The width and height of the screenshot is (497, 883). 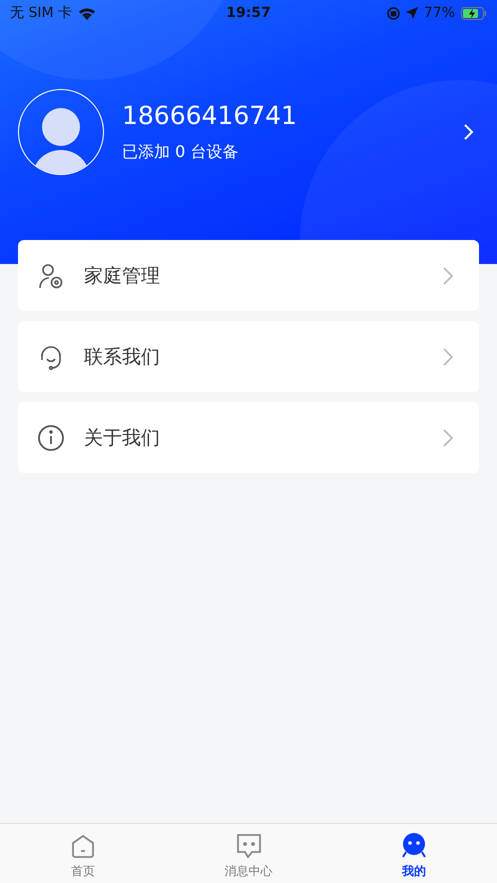 What do you see at coordinates (412, 13) in the screenshot?
I see `location-arrow-icon` at bounding box center [412, 13].